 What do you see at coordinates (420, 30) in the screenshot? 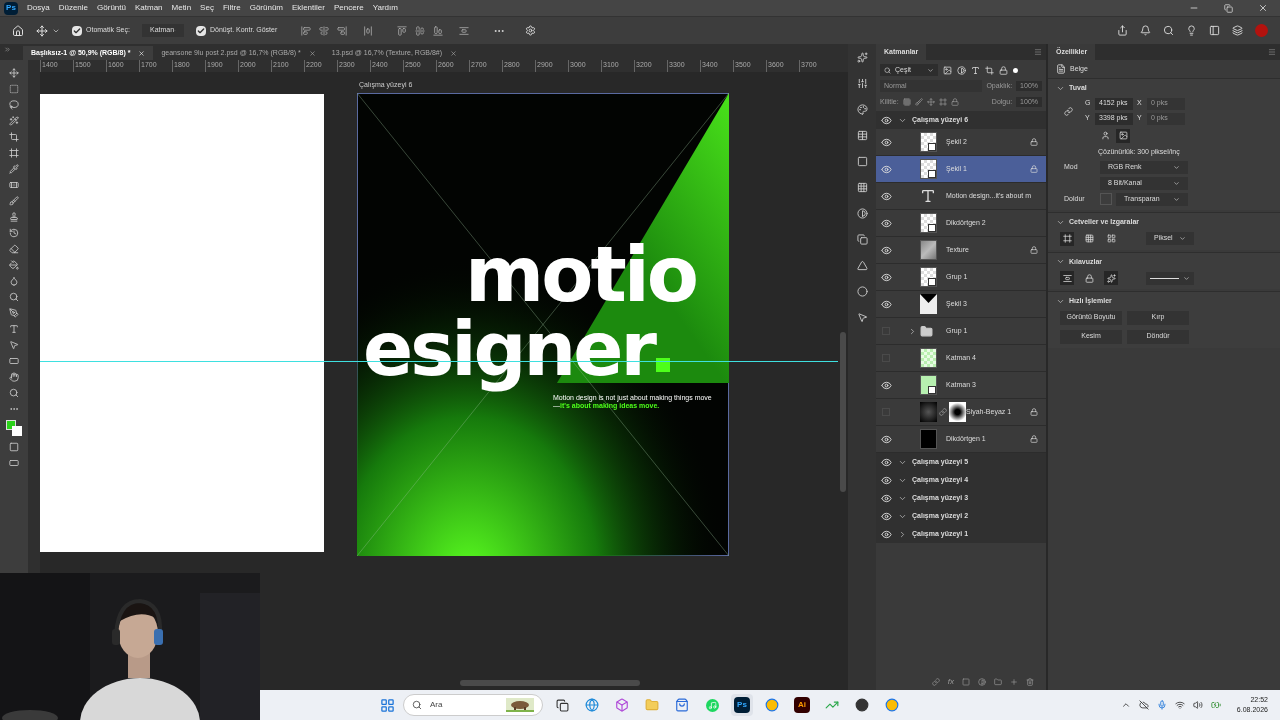
I see `align-middle-icon` at bounding box center [420, 30].